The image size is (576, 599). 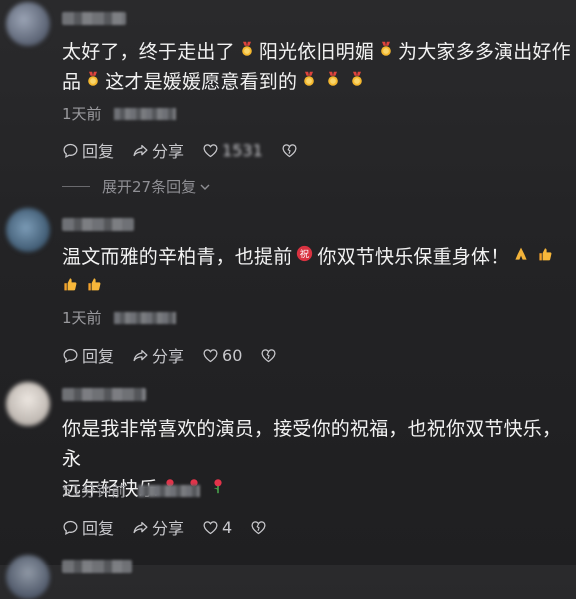 What do you see at coordinates (218, 489) in the screenshot?
I see `rose-icon` at bounding box center [218, 489].